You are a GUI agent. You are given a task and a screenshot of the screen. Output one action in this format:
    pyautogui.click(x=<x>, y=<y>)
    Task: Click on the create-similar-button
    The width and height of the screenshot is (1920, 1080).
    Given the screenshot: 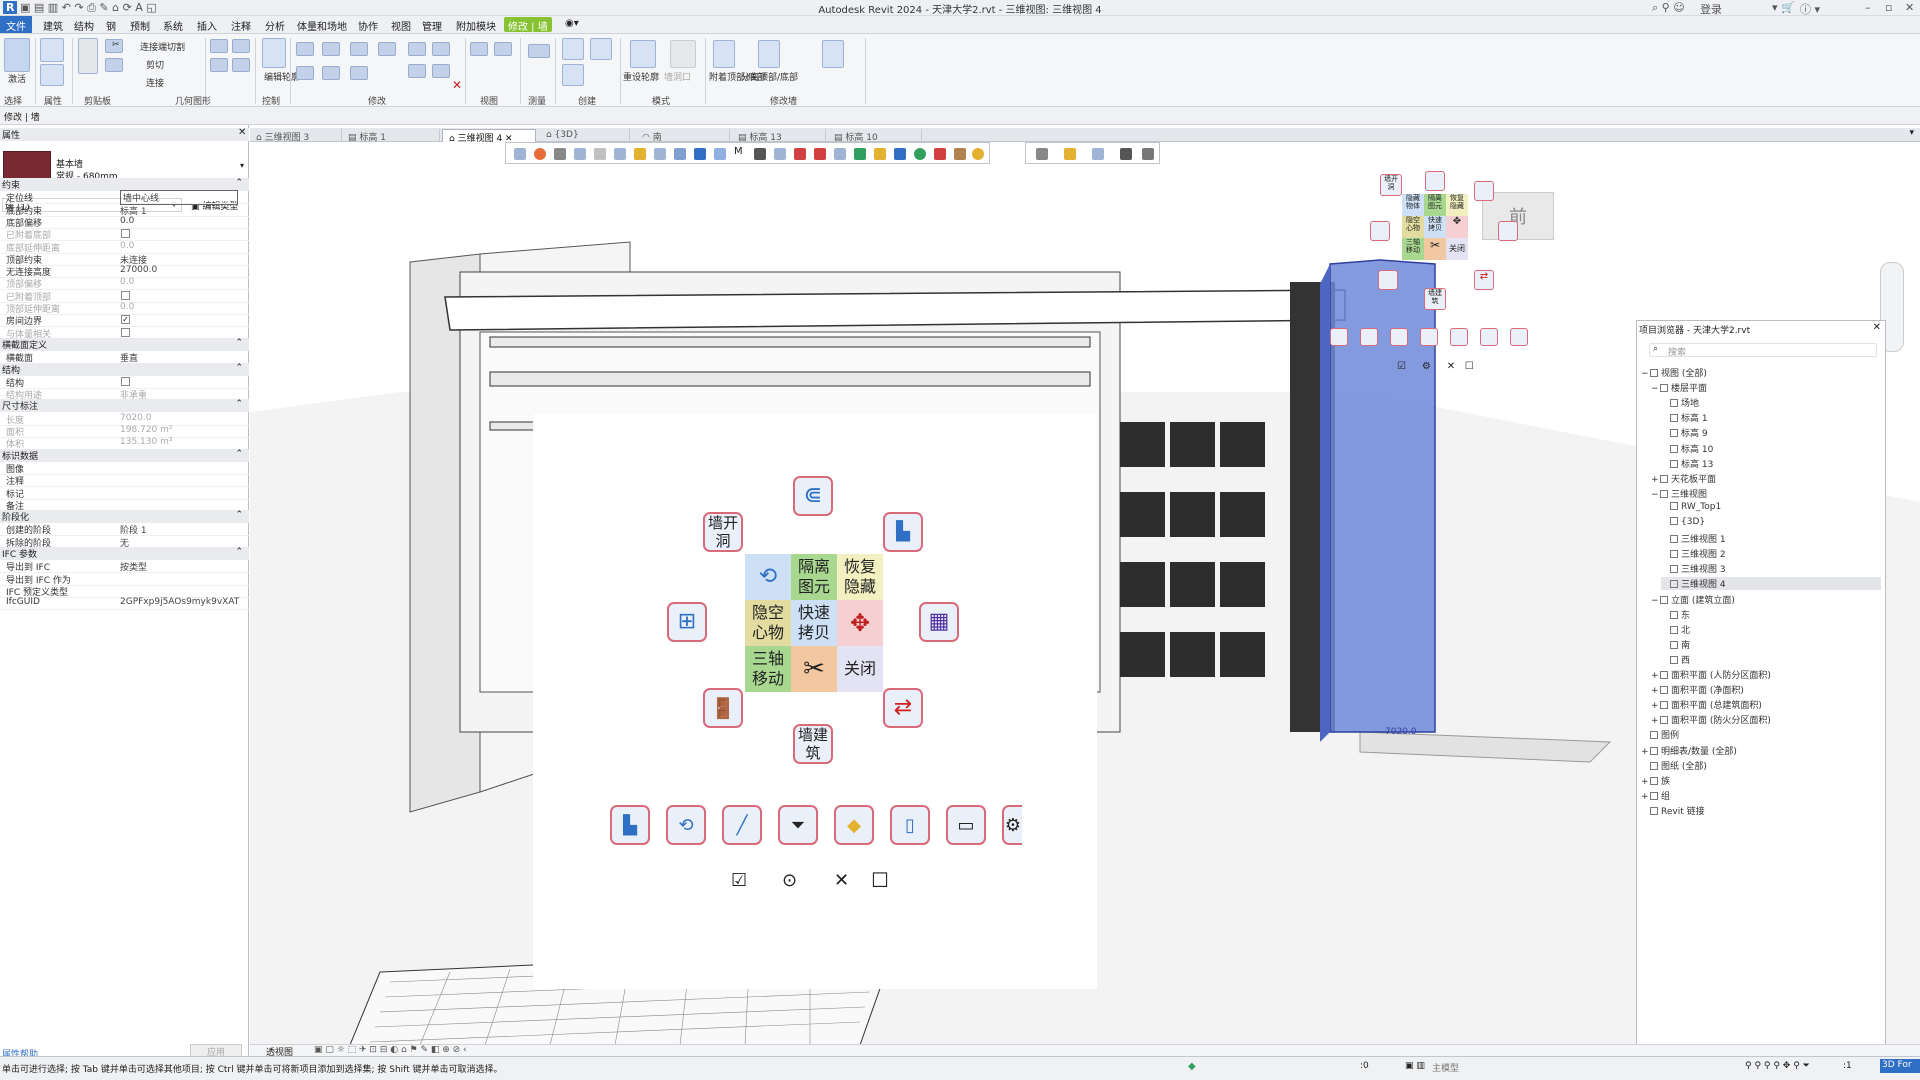 What is the action you would take?
    pyautogui.click(x=601, y=49)
    